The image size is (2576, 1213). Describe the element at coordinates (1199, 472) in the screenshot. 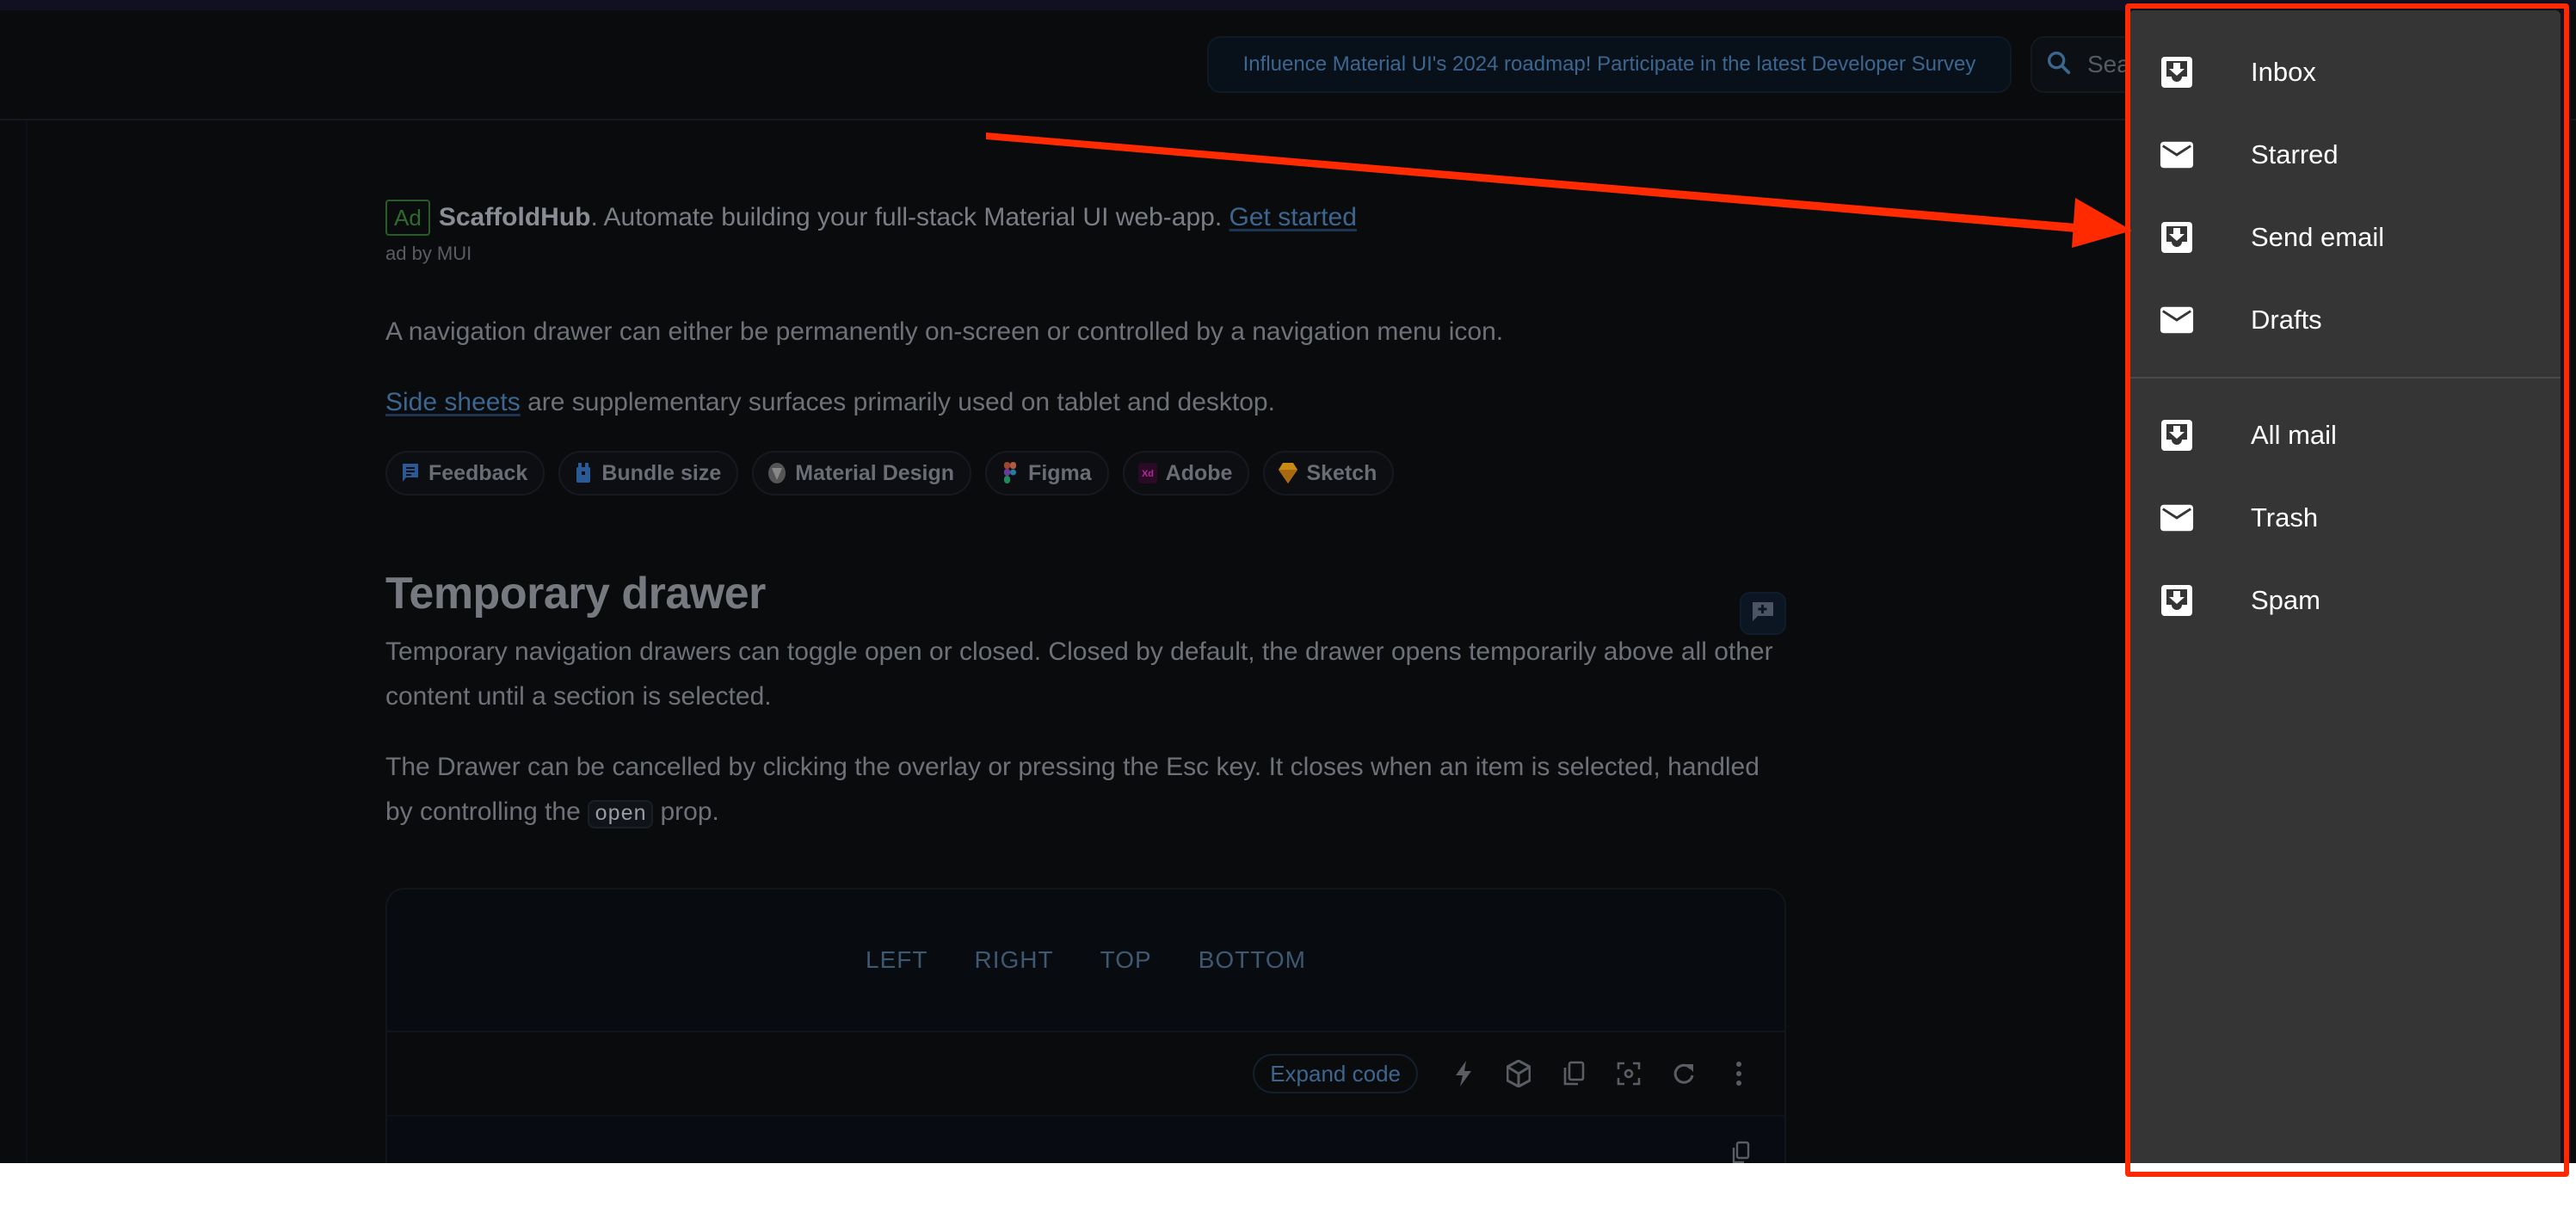

I see `chip-label: Adobe` at that location.